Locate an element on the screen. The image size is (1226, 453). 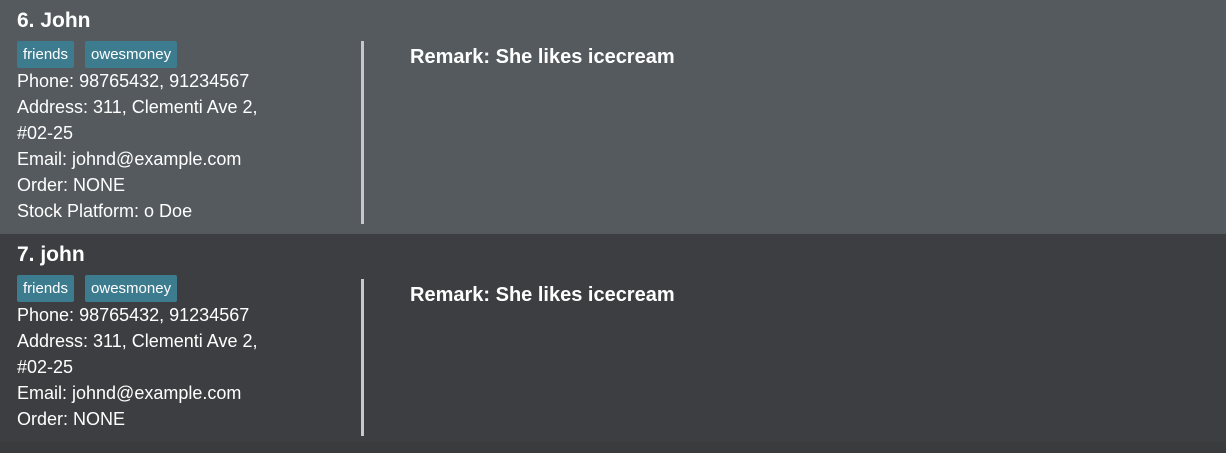
person-name: 7. john is located at coordinates (51, 254).